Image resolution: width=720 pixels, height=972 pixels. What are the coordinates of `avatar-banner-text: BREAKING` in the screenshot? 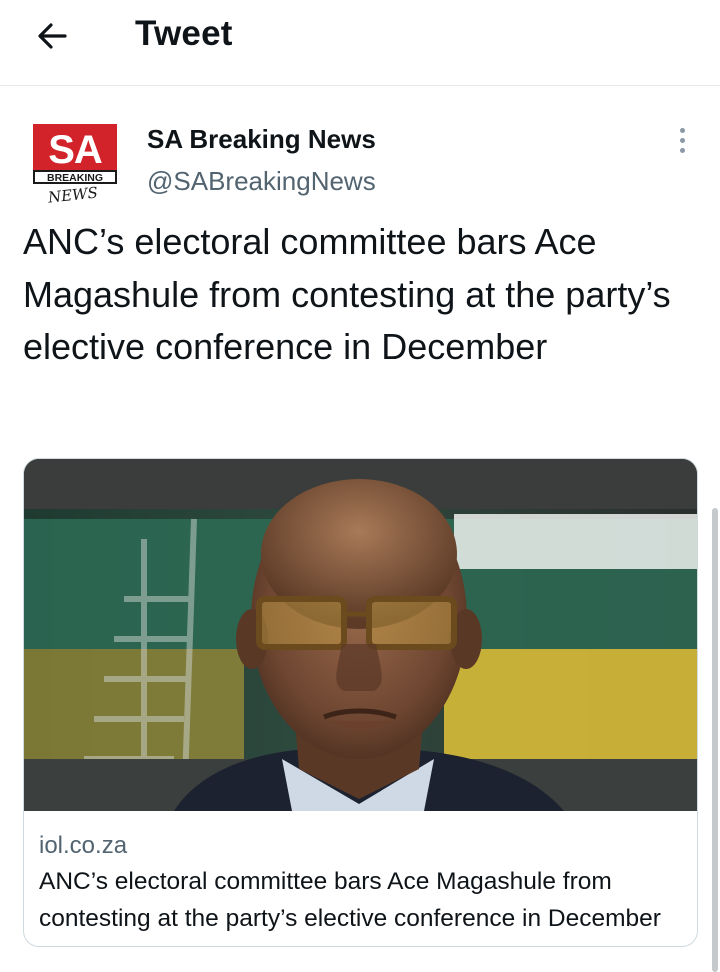 It's located at (75, 178).